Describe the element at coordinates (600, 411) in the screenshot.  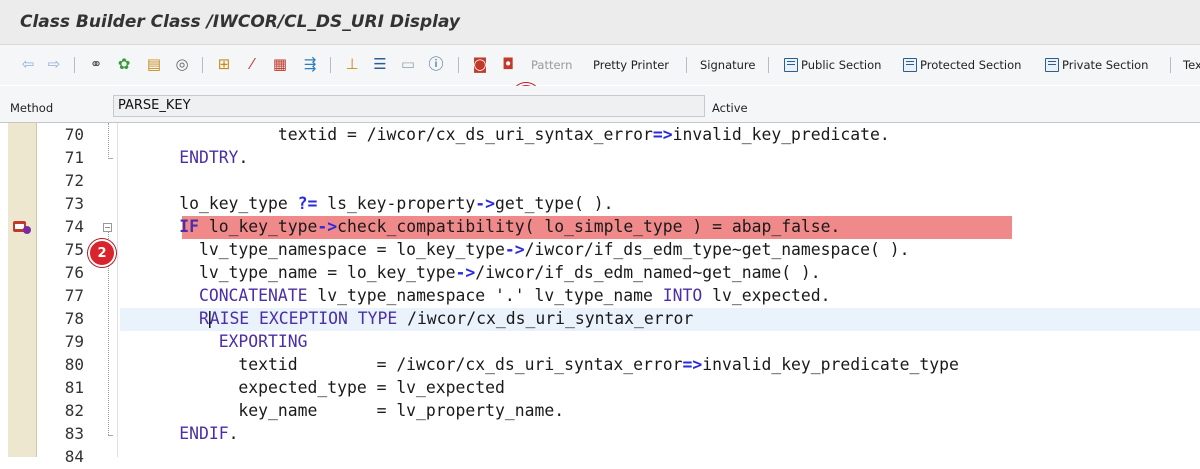
I see `code-line: 82 key_name = lv_property_name.` at that location.